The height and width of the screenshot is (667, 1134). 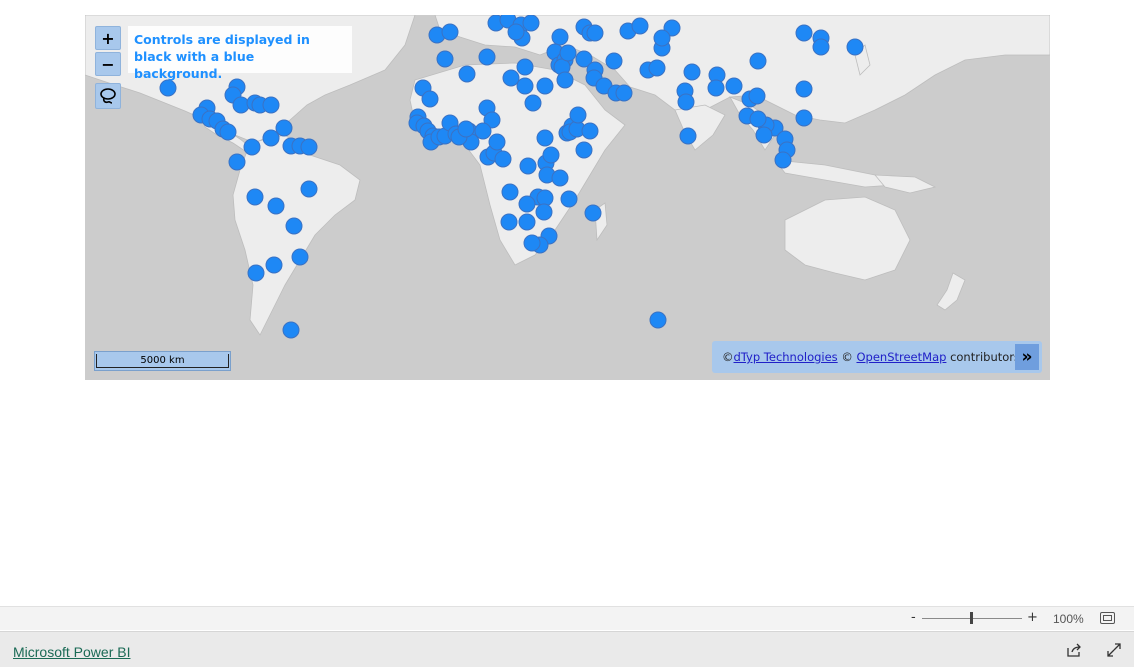 I want to click on attribution-middle: ©, so click(x=847, y=357).